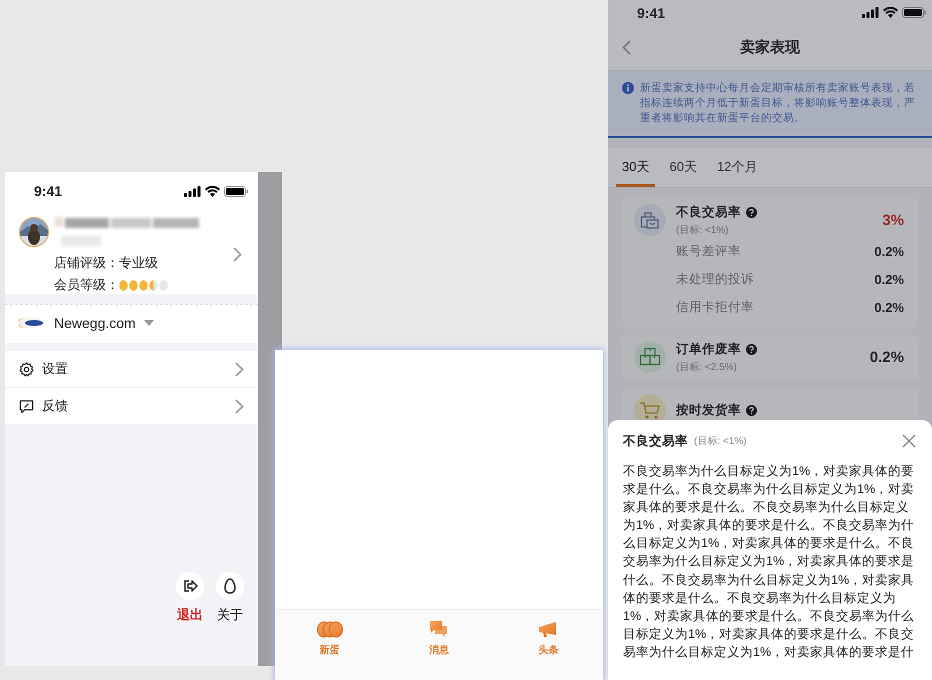 The width and height of the screenshot is (932, 680). What do you see at coordinates (86, 285) in the screenshot?
I see `member-level-label: 会员等级：` at bounding box center [86, 285].